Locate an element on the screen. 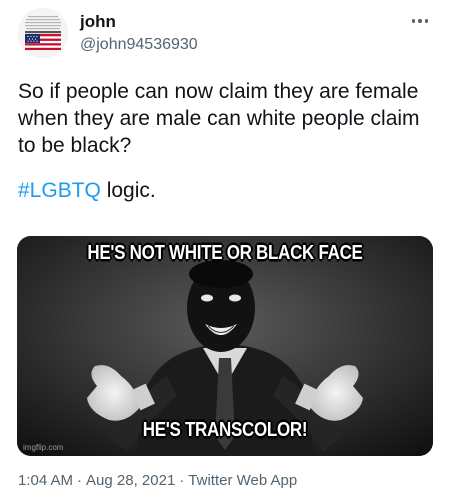 The width and height of the screenshot is (450, 500). more-options-icon is located at coordinates (420, 21).